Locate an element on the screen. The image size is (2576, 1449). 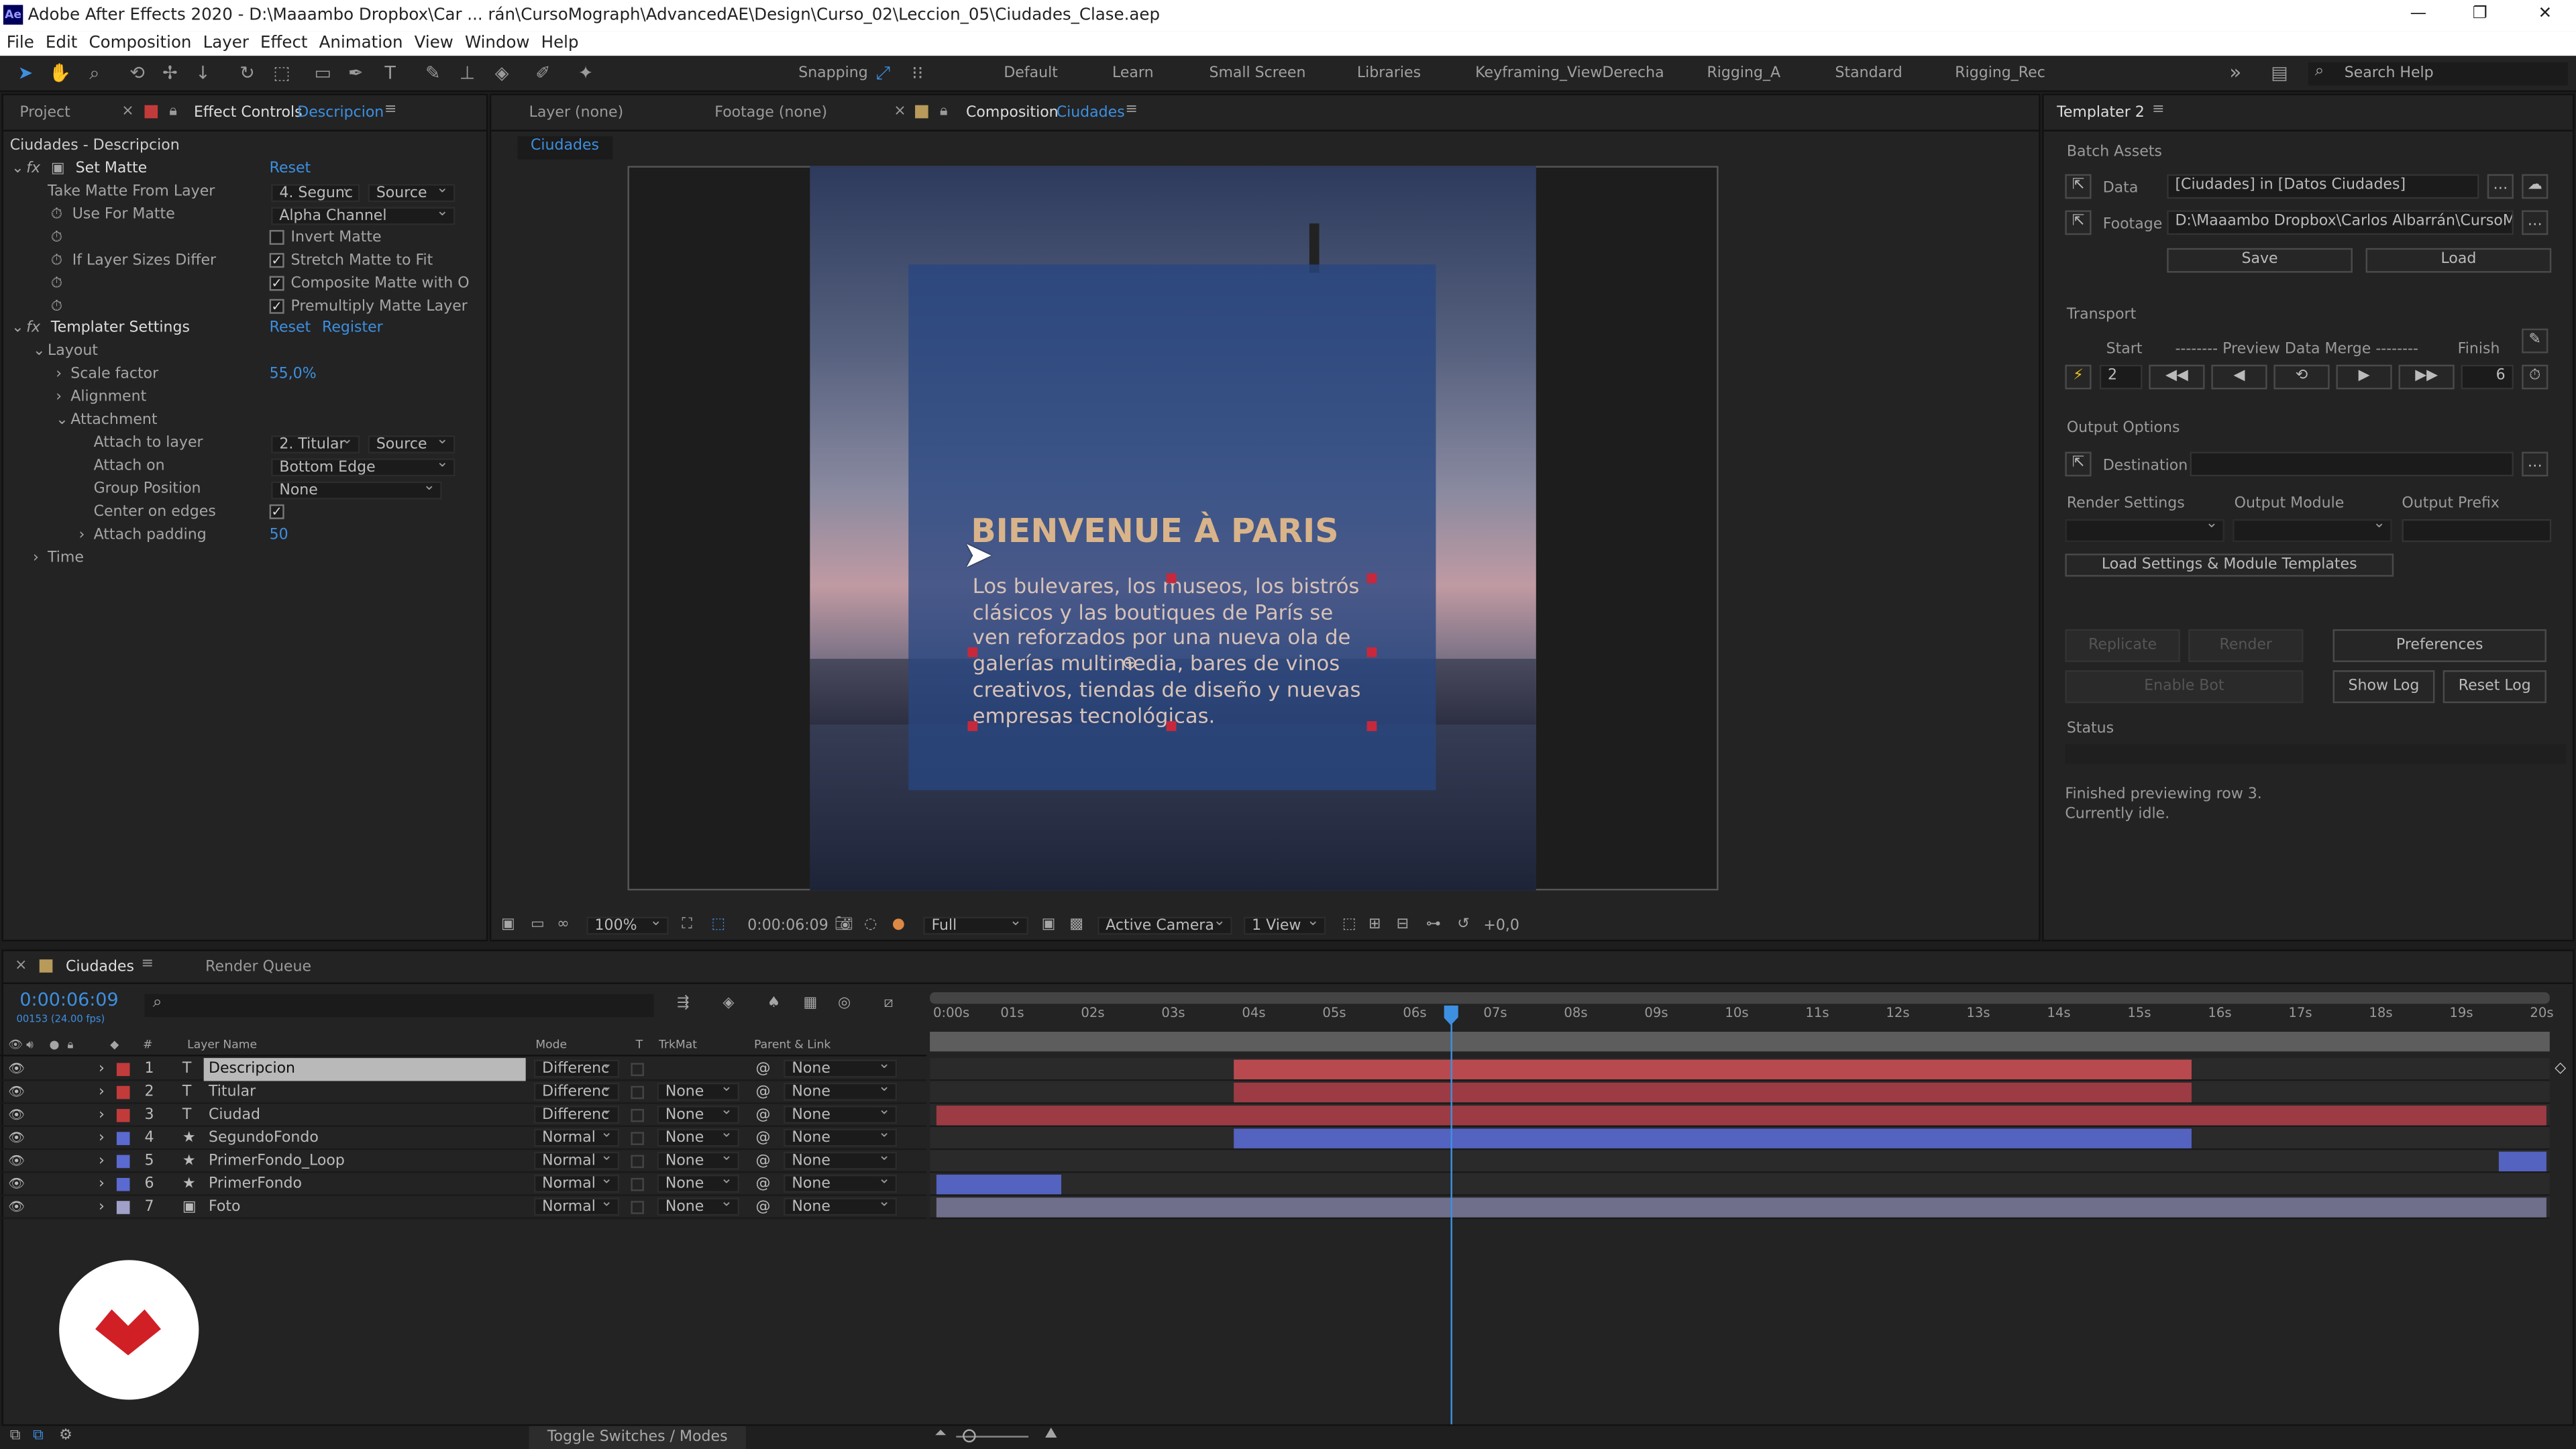
hand-tool-icon: ✋ is located at coordinates (60, 73).